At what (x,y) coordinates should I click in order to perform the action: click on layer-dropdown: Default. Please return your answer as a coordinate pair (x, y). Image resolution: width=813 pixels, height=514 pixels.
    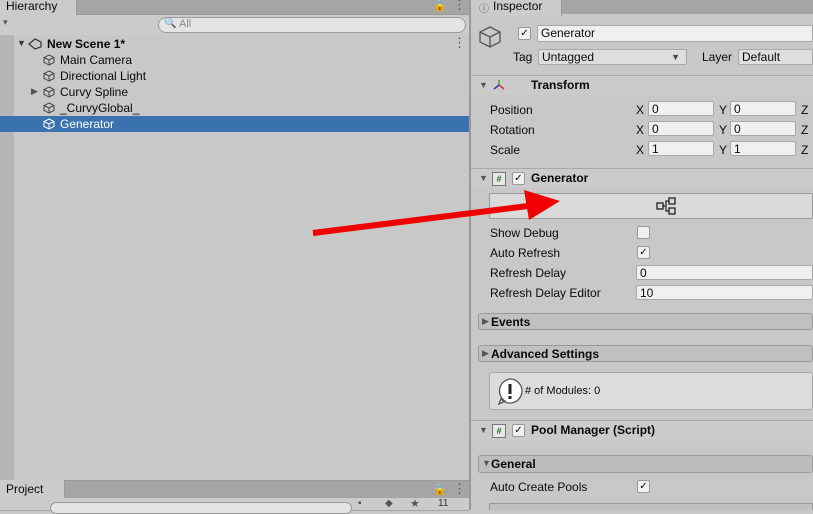
    Looking at the image, I should click on (775, 57).